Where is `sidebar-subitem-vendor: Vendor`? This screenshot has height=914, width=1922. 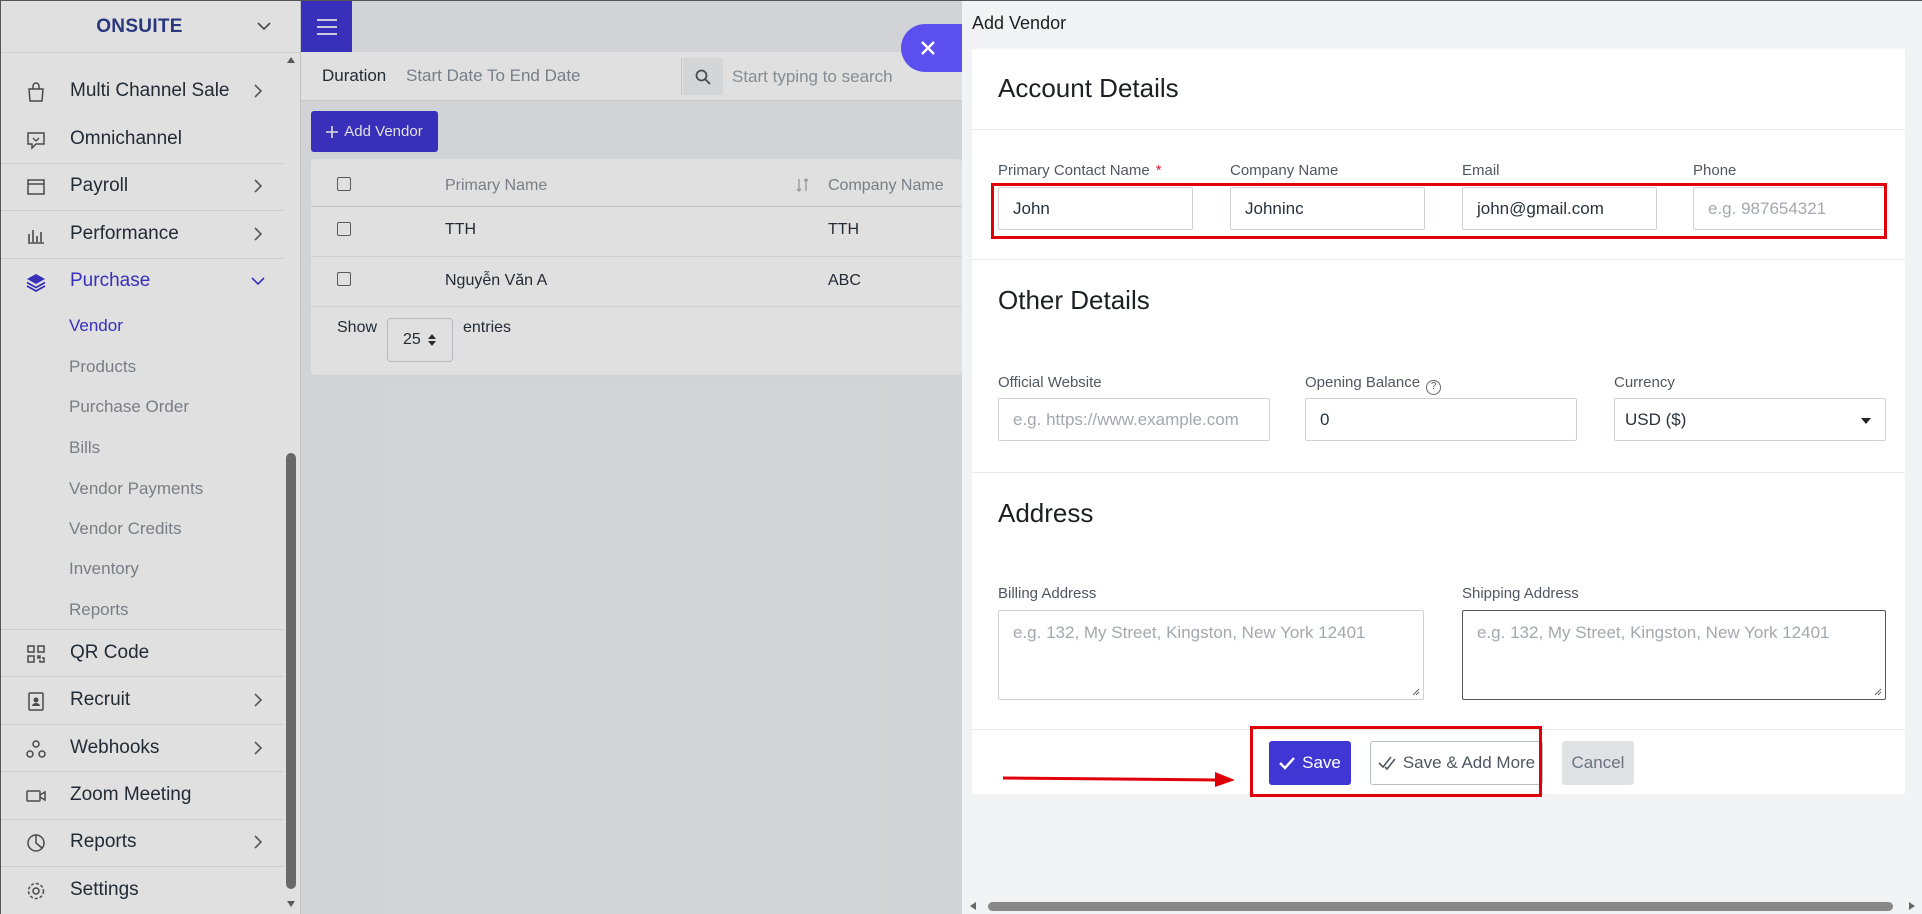 sidebar-subitem-vendor: Vendor is located at coordinates (96, 326).